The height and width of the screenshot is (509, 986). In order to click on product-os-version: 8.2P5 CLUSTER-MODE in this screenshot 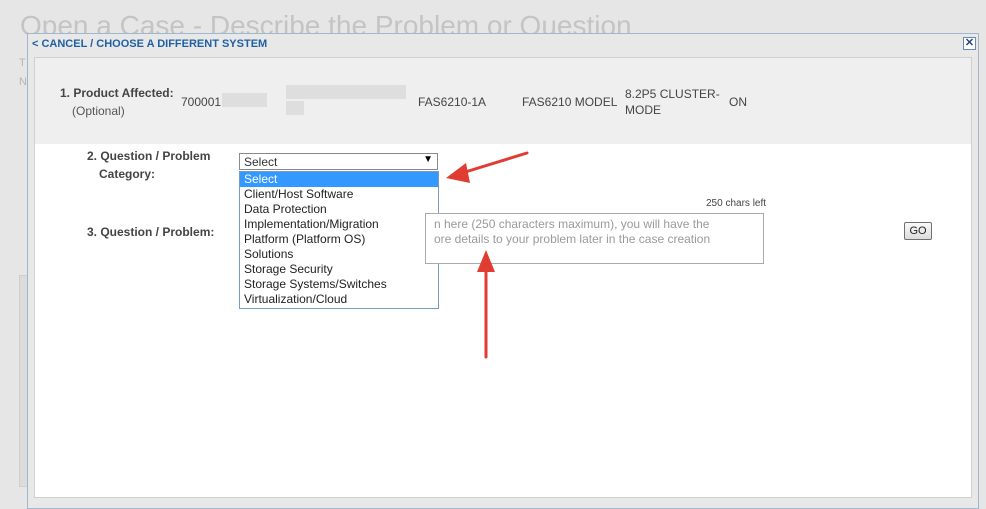, I will do `click(672, 102)`.